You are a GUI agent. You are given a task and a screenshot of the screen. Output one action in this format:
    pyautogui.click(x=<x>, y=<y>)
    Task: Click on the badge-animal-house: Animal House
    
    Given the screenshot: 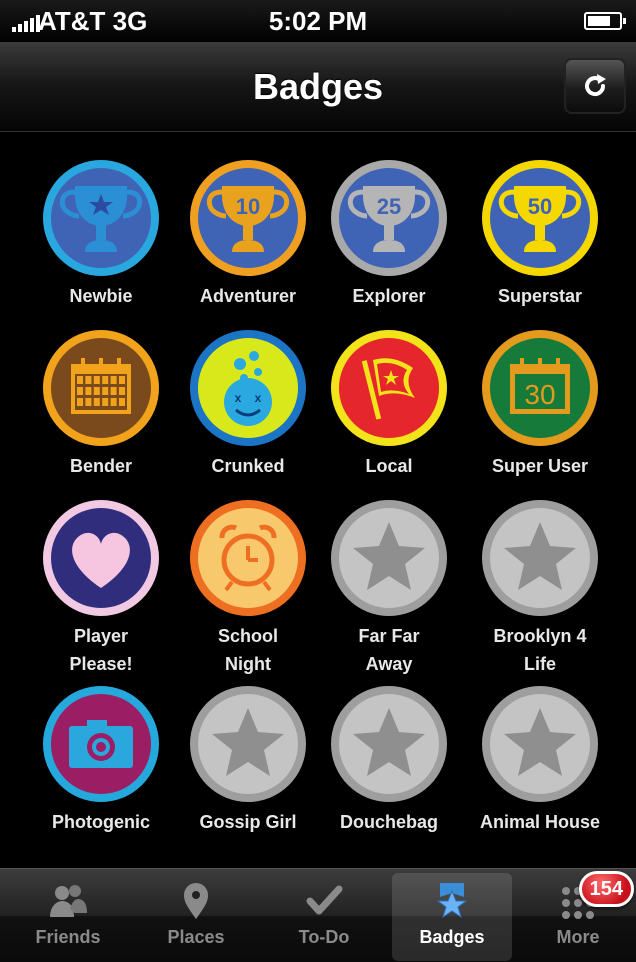 What is the action you would take?
    pyautogui.click(x=540, y=760)
    